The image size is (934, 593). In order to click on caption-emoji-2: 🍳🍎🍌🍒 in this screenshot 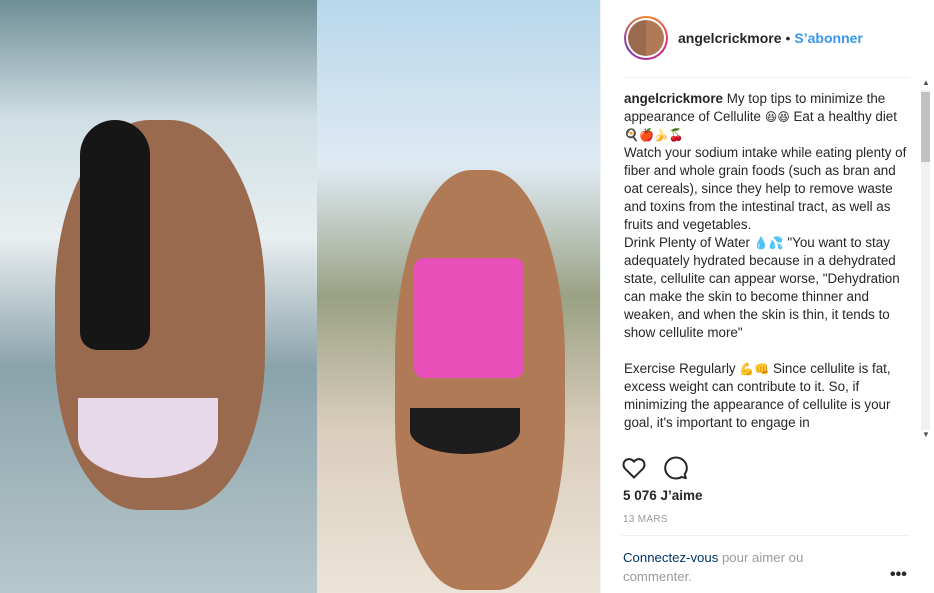, I will do `click(654, 135)`.